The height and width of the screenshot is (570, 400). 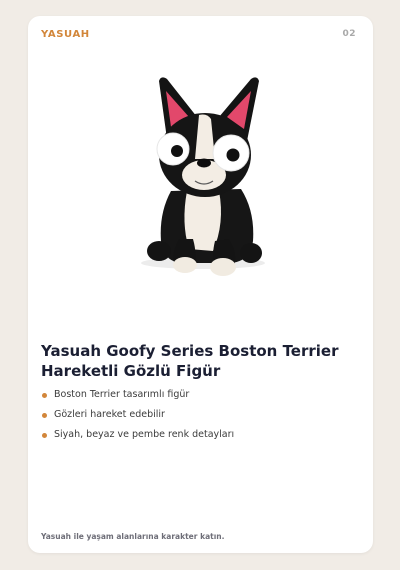 I want to click on page-number: 02, so click(x=349, y=34).